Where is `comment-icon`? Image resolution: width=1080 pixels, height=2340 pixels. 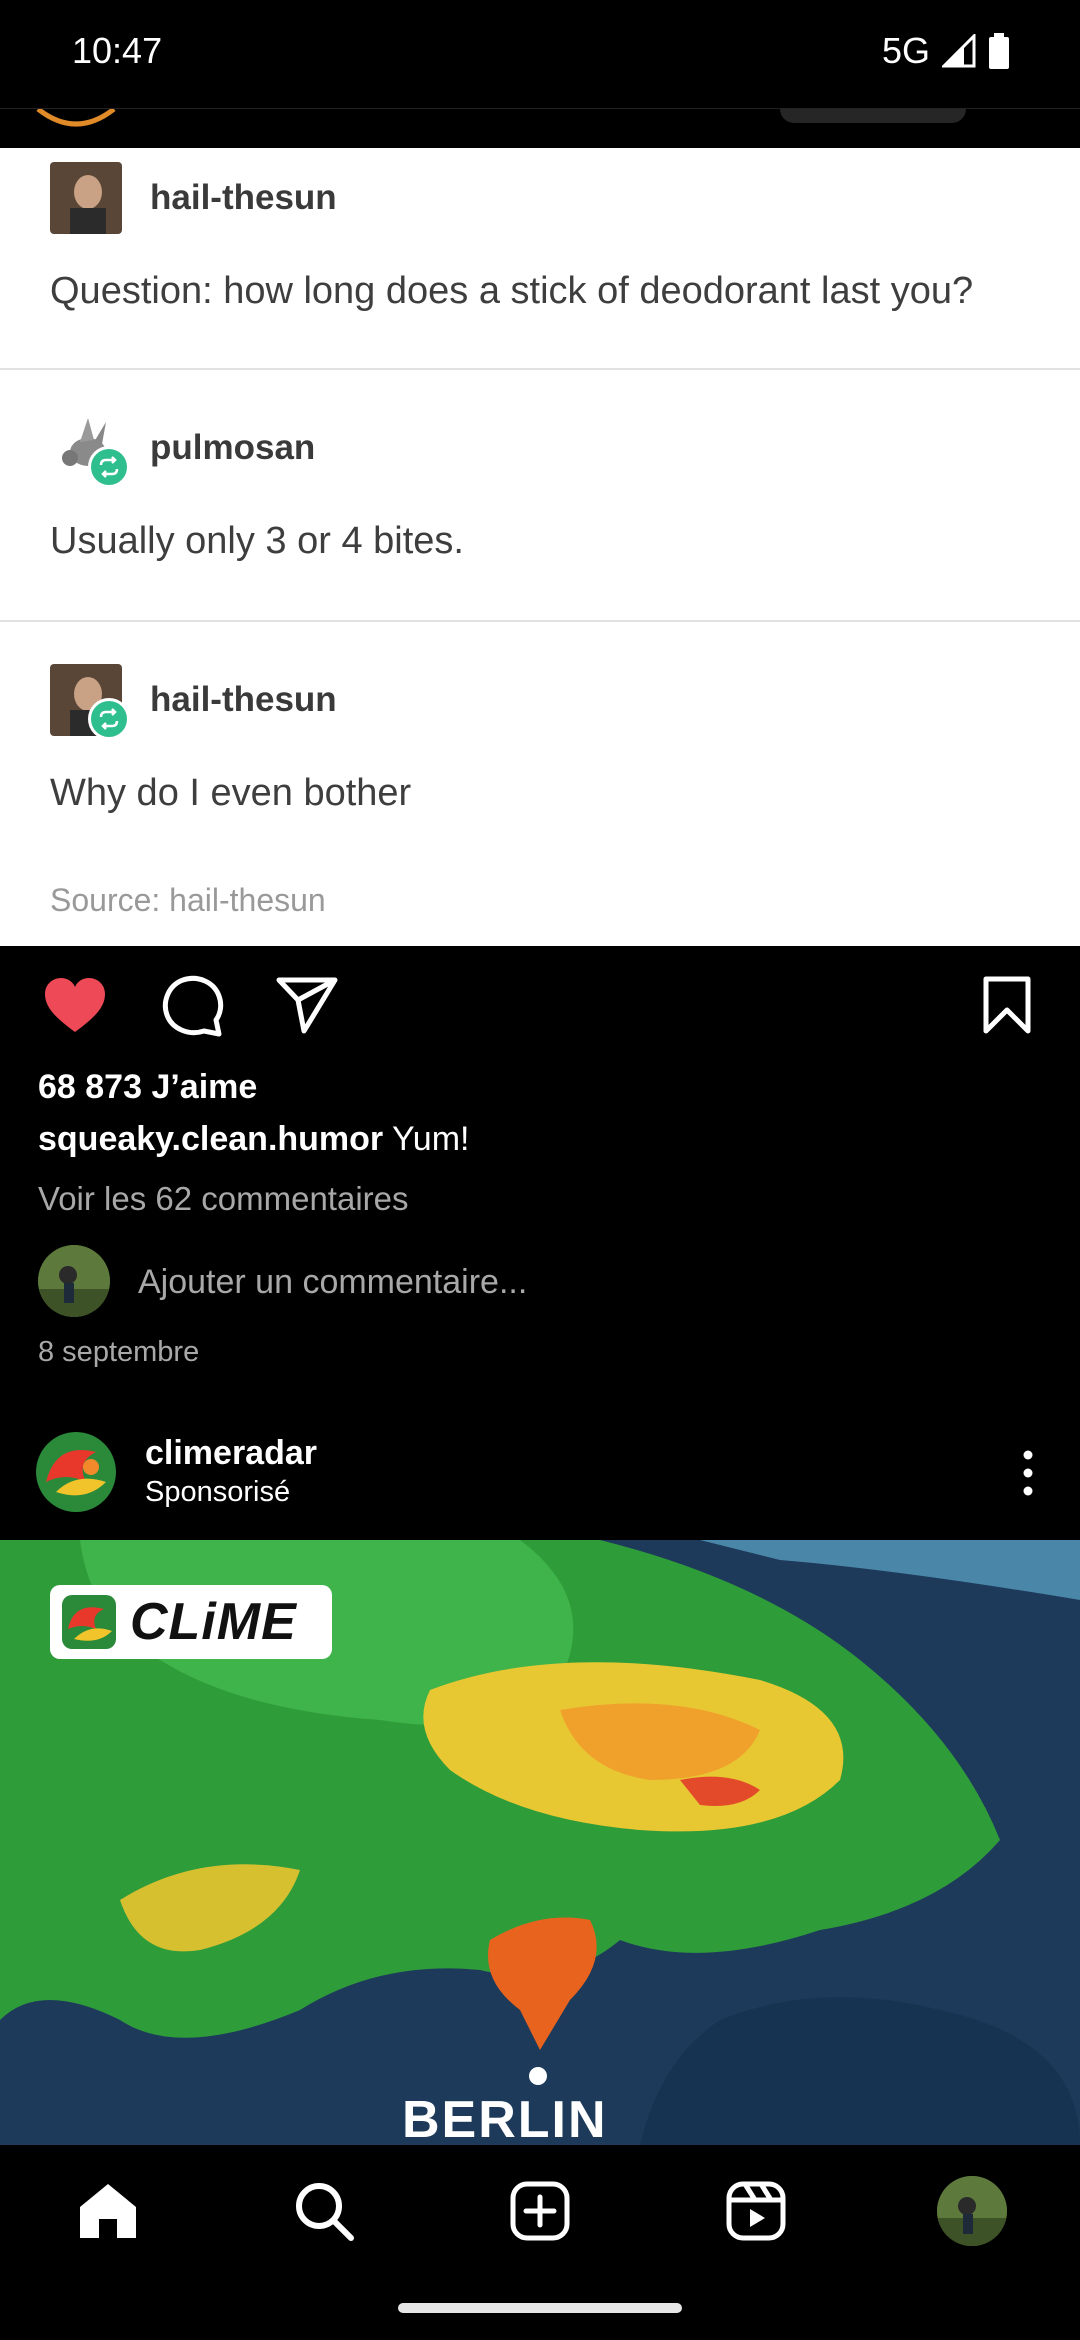
comment-icon is located at coordinates (193, 1006).